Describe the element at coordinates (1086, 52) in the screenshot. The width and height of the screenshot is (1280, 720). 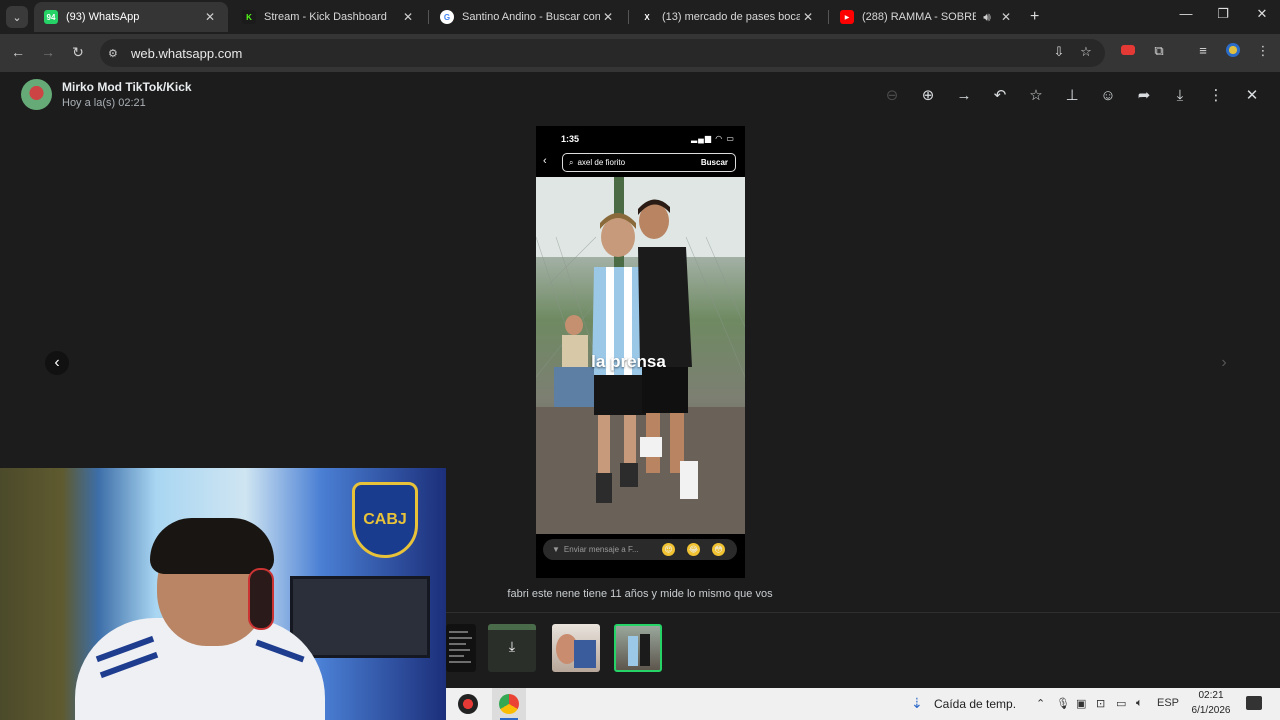
I see `bookmark-star-icon: ☆` at that location.